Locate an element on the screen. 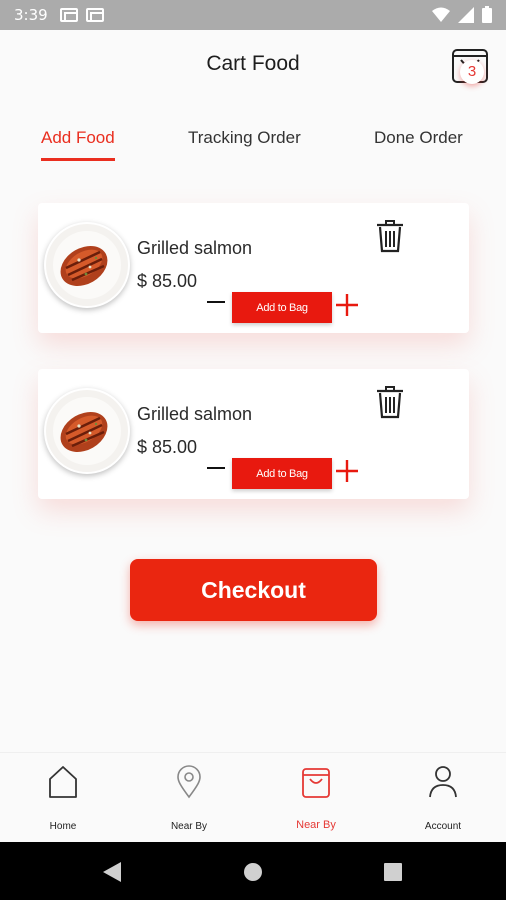 This screenshot has width=506, height=900. battery-icon is located at coordinates (487, 14).